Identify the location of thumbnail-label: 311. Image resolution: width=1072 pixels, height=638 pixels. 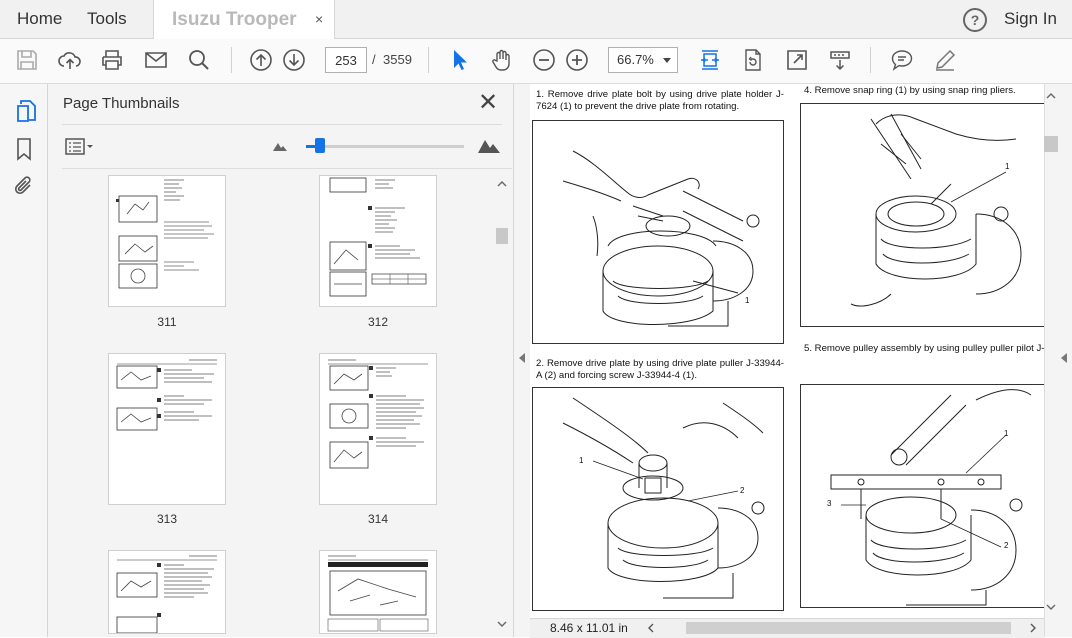
(167, 322).